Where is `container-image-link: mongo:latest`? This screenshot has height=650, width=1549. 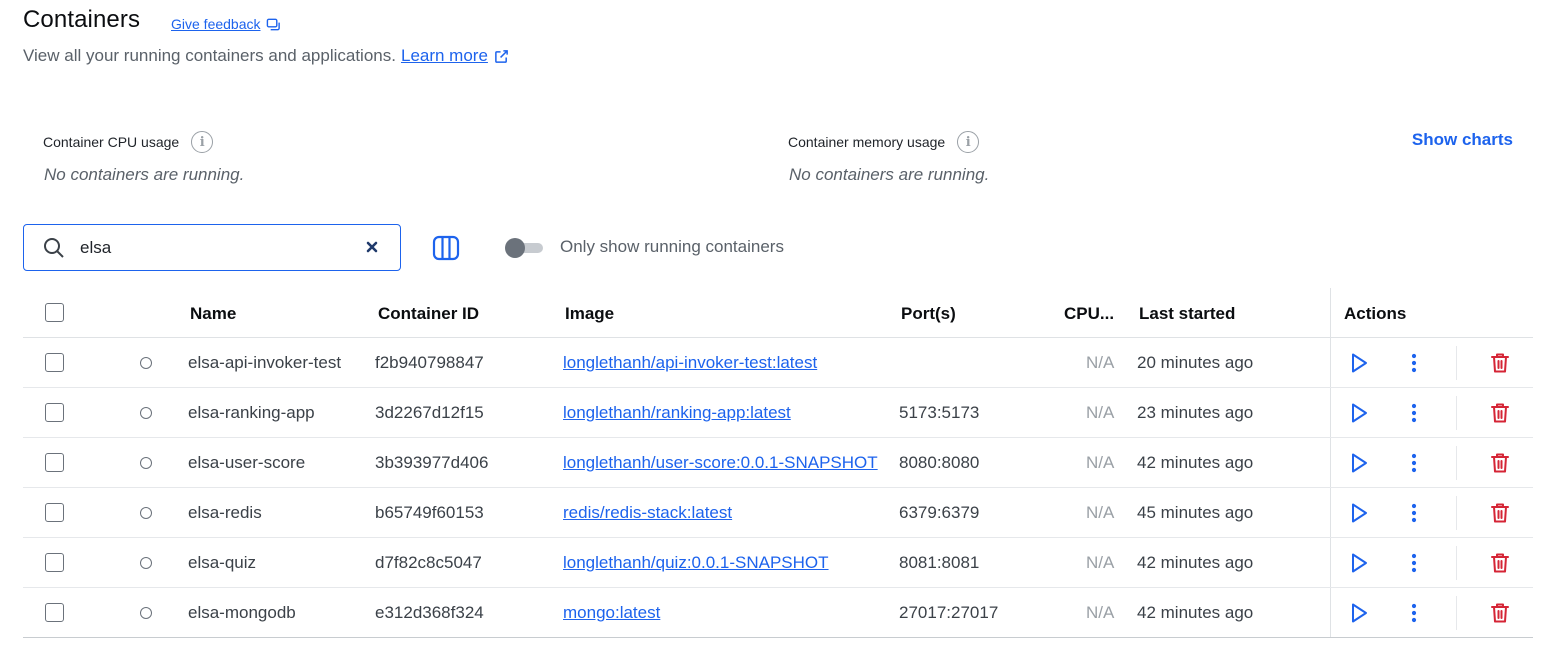
container-image-link: mongo:latest is located at coordinates (611, 613).